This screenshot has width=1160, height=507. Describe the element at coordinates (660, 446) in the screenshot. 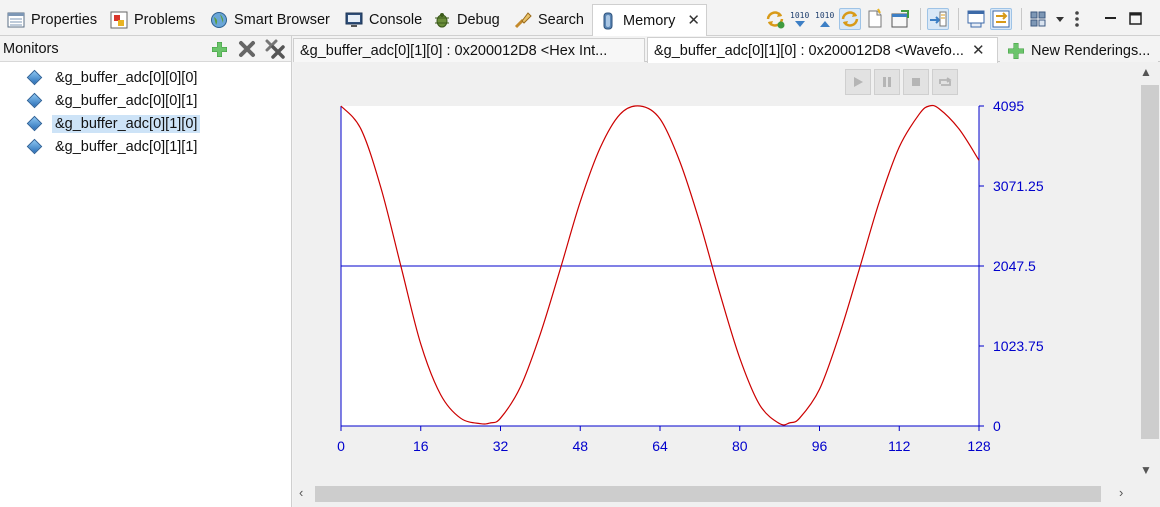

I see `x-tick-label: 64` at that location.